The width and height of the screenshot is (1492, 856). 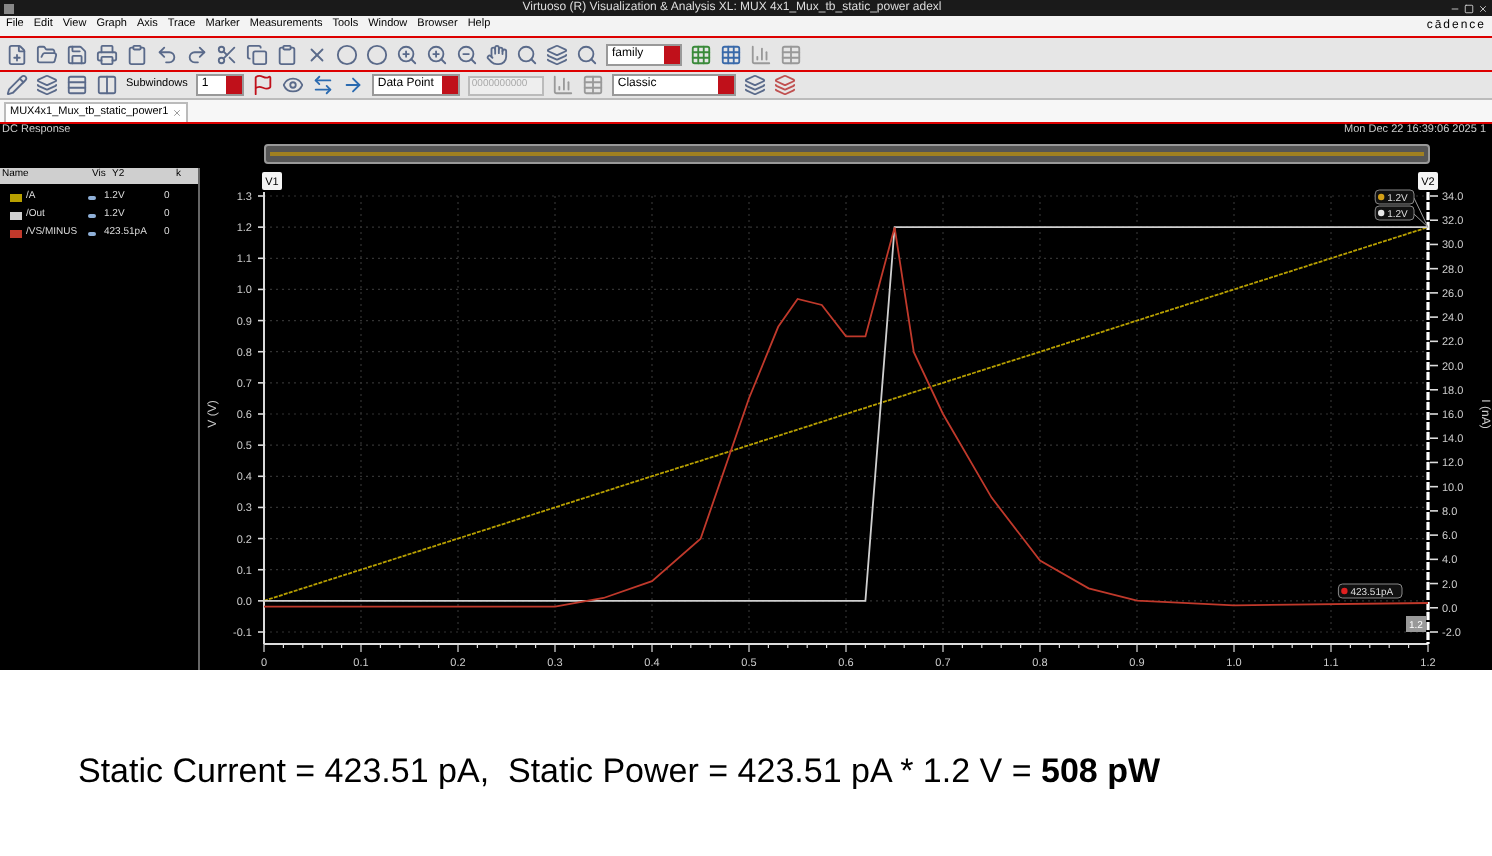 What do you see at coordinates (619, 771) in the screenshot?
I see `caption: Static Current = 423.51 pA, Static Power = 423.51 pA * 1.2 V = 508 pW` at bounding box center [619, 771].